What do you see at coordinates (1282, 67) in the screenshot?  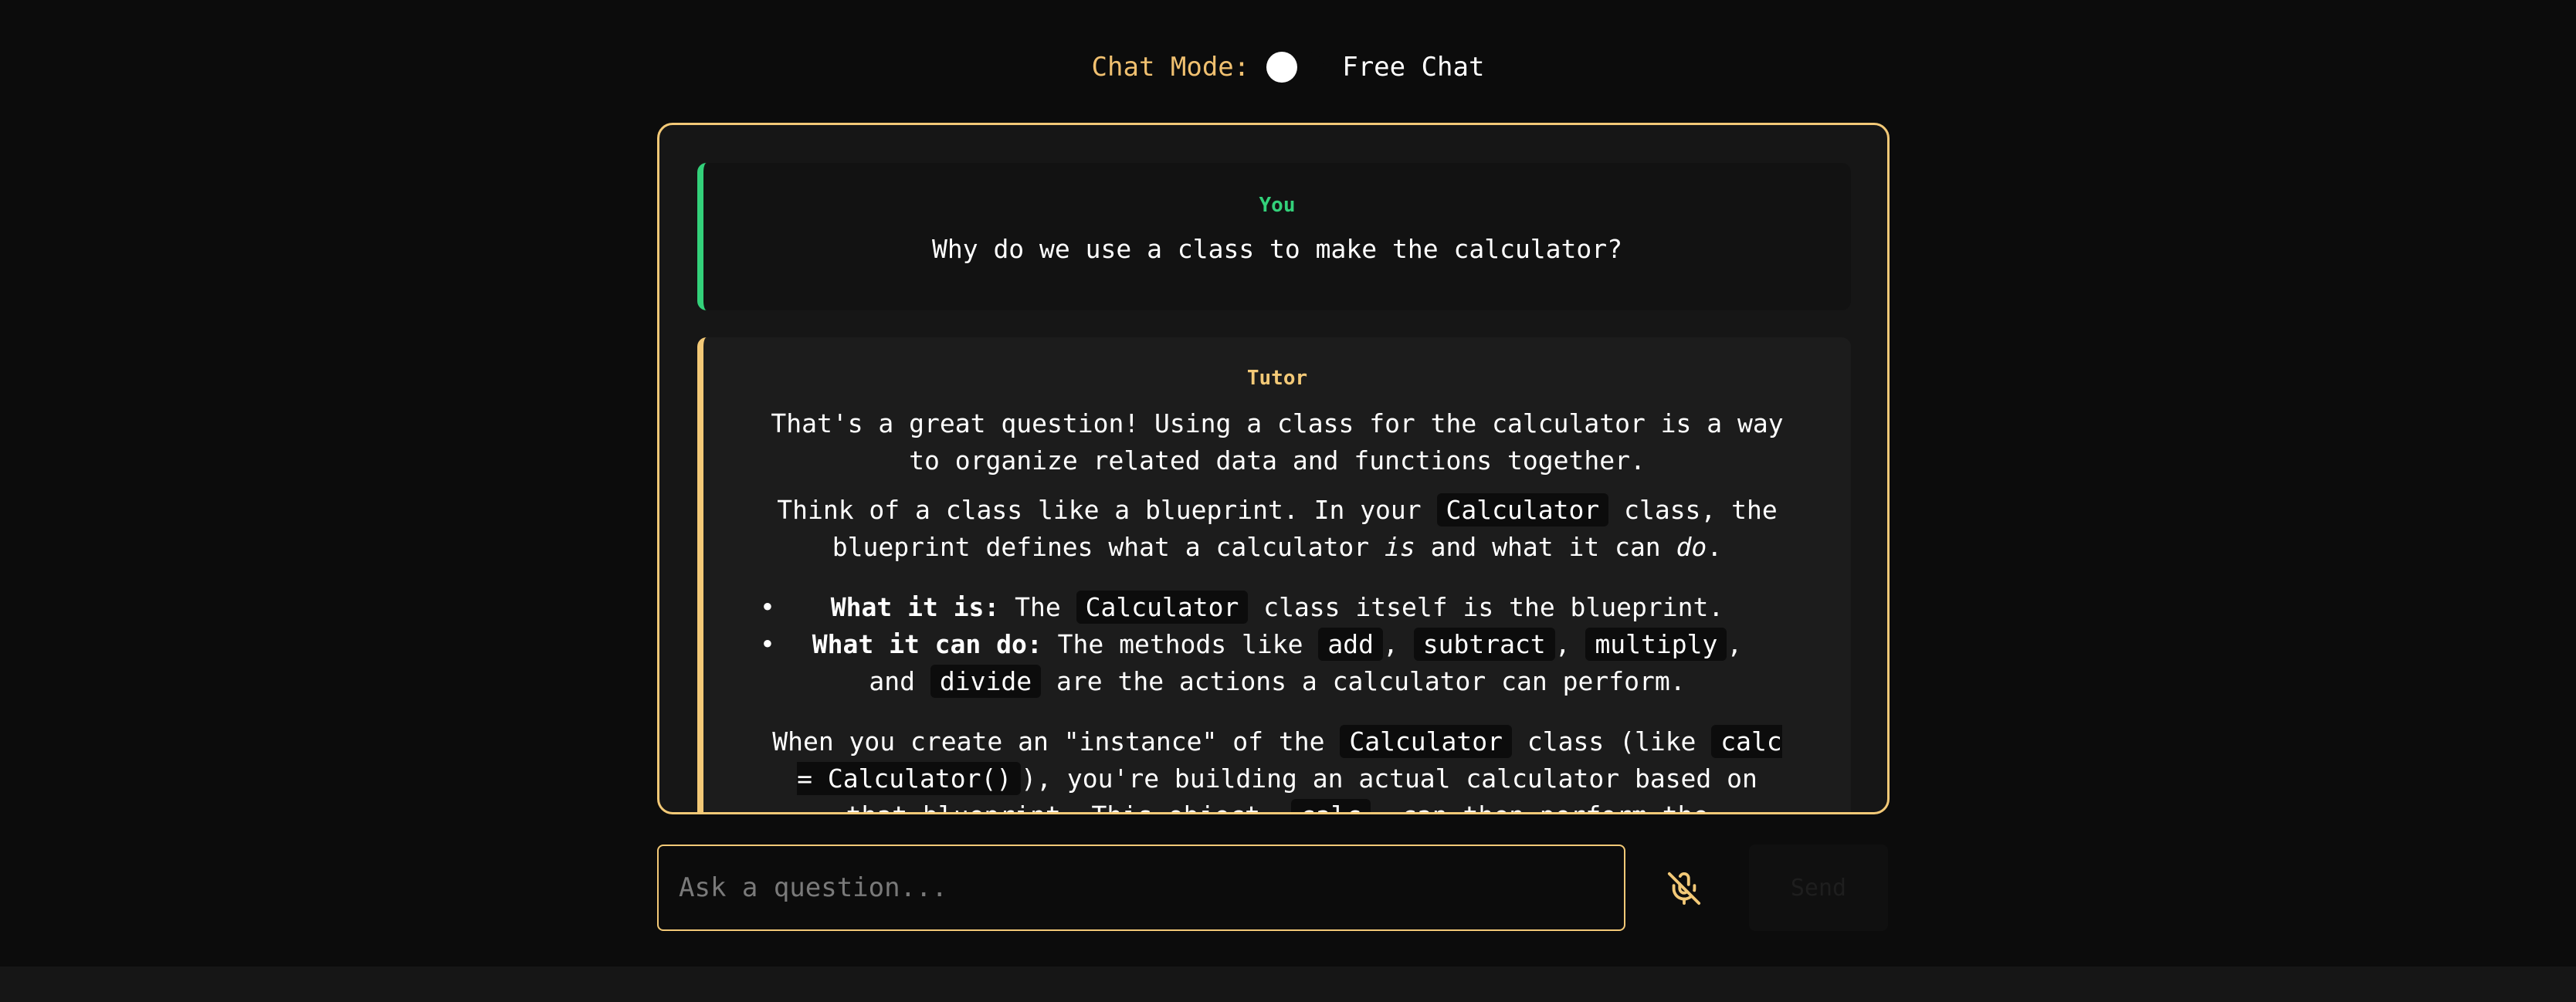 I see `toggle-knob` at bounding box center [1282, 67].